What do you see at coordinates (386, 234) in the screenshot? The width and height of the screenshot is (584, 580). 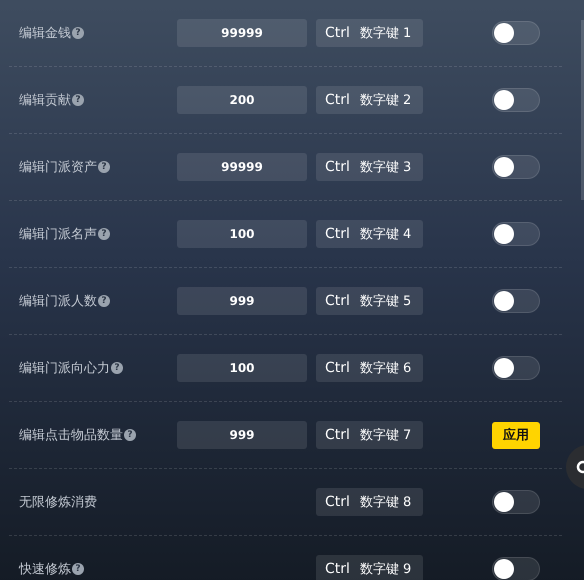 I see `hotkey-key: 数字键 4` at bounding box center [386, 234].